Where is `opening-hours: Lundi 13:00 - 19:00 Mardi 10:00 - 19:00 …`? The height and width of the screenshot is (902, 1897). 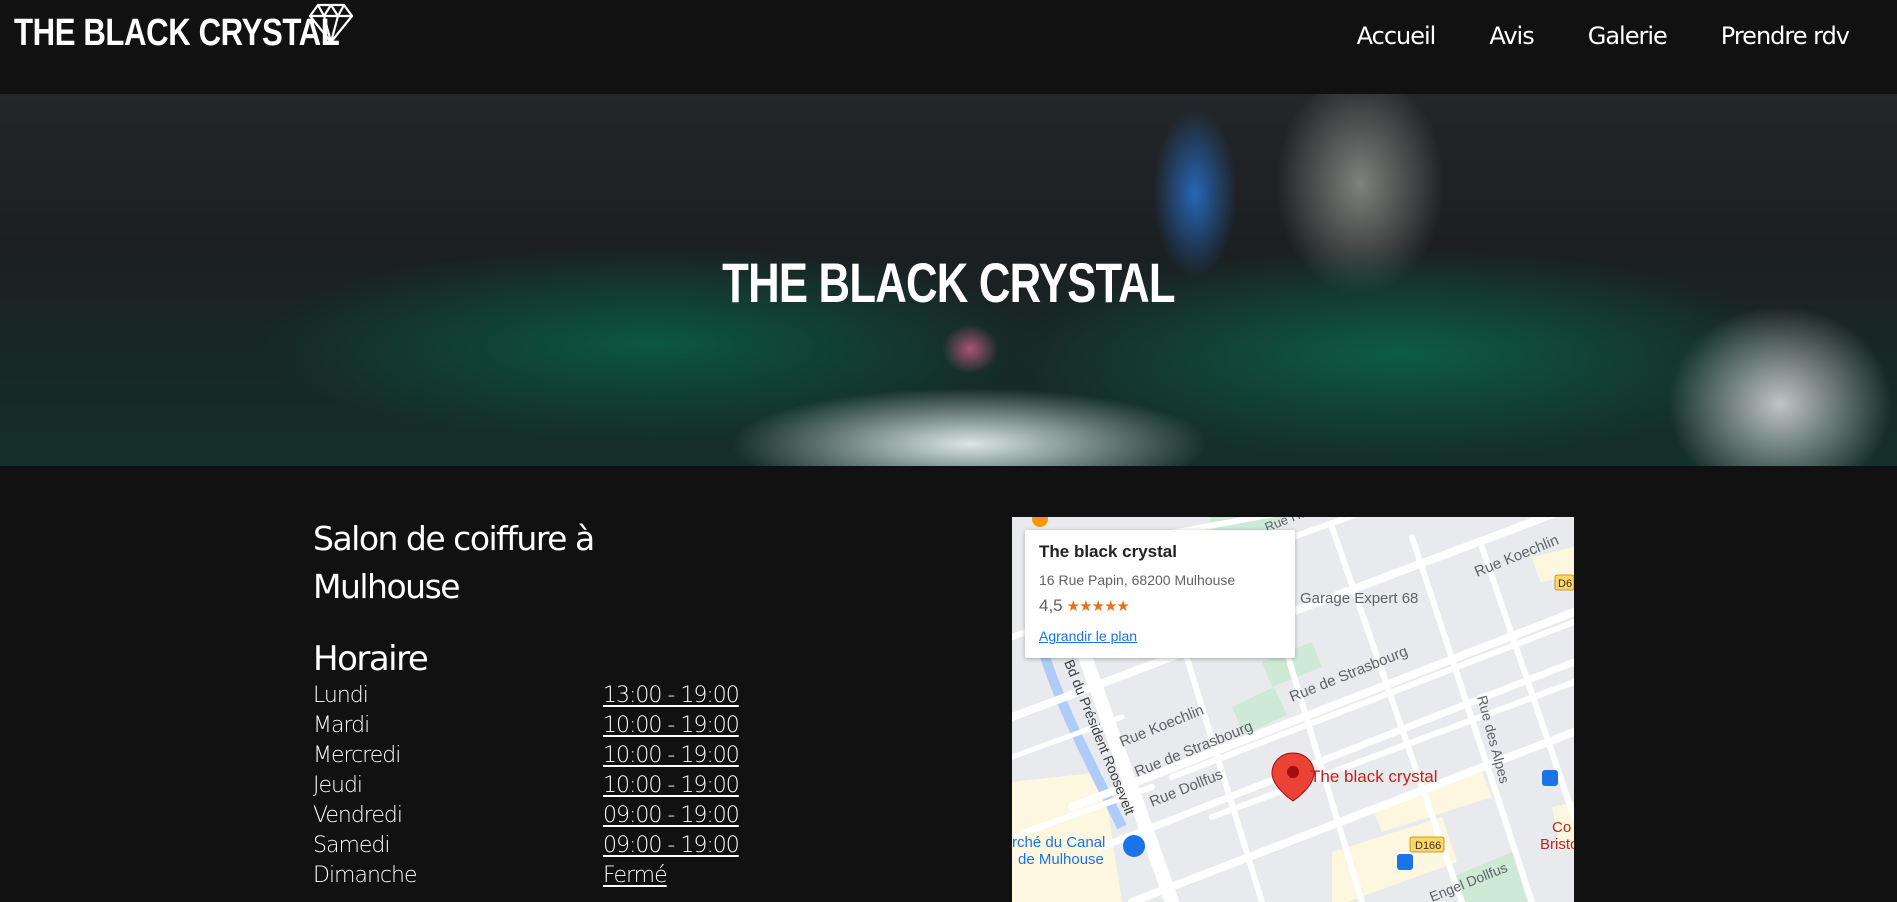
opening-hours: Lundi 13:00 - 19:00 Mardi 10:00 - 19:00 … is located at coordinates (528, 786).